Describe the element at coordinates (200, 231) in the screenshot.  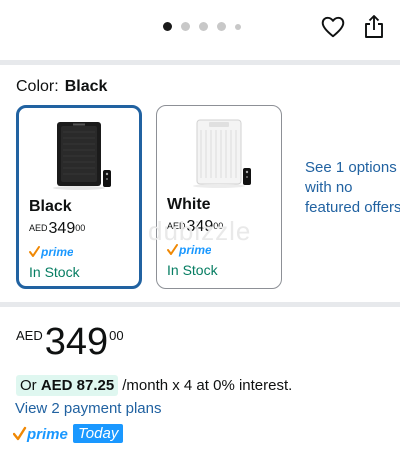
I see `watermark-logo: dubizzle` at that location.